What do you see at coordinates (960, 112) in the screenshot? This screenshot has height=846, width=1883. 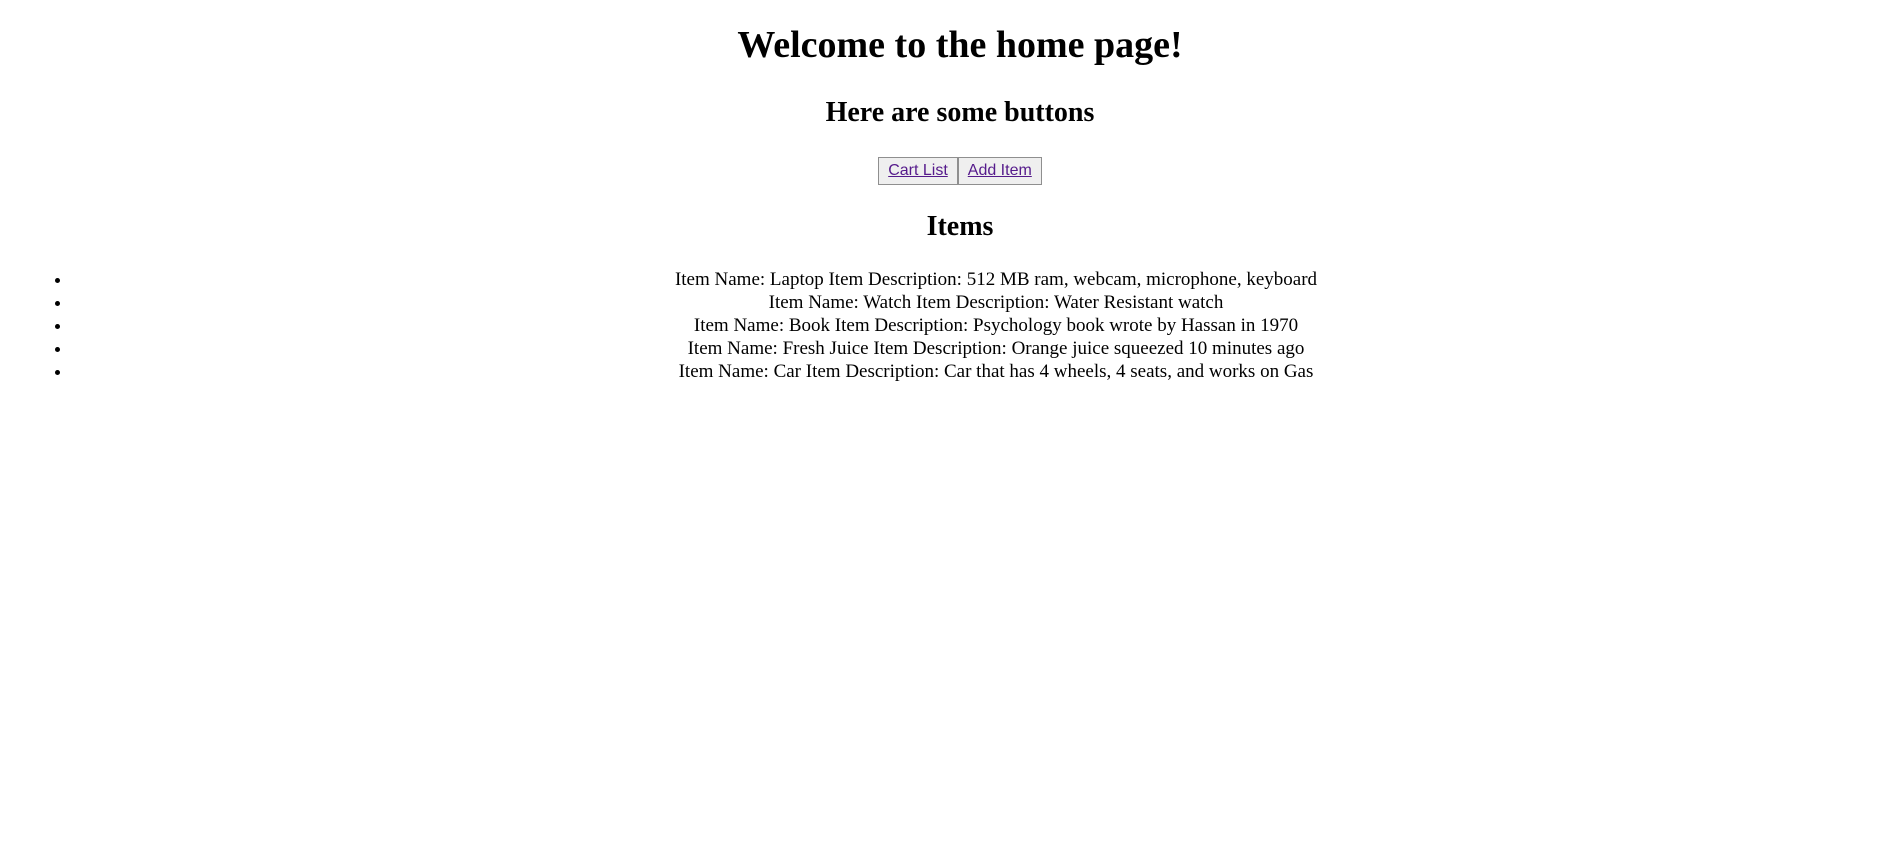 I see `buttons-heading: Here are some buttons` at bounding box center [960, 112].